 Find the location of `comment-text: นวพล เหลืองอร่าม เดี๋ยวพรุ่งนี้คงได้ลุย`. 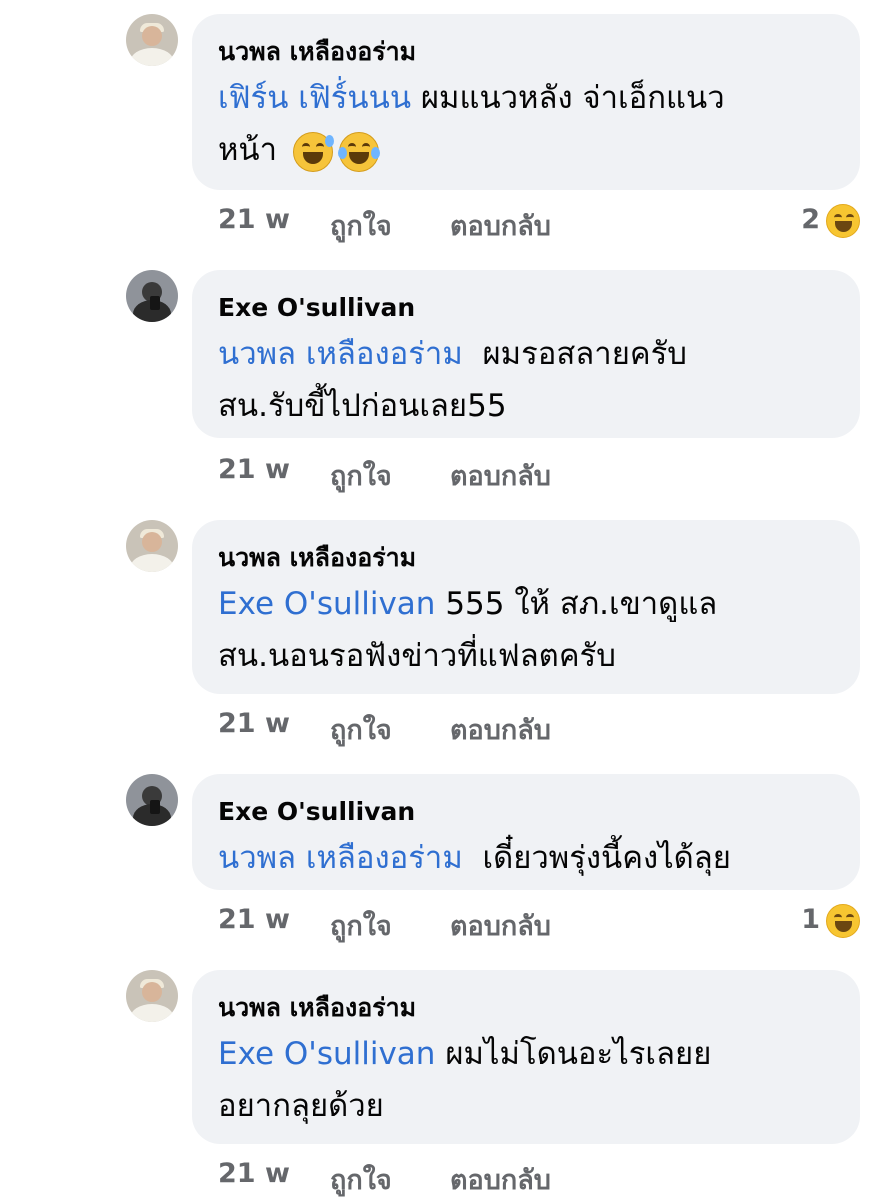

comment-text: นวพล เหลืองอร่าม เดี๋ยวพรุ่งนี้คงได้ลุย is located at coordinates (526, 858).